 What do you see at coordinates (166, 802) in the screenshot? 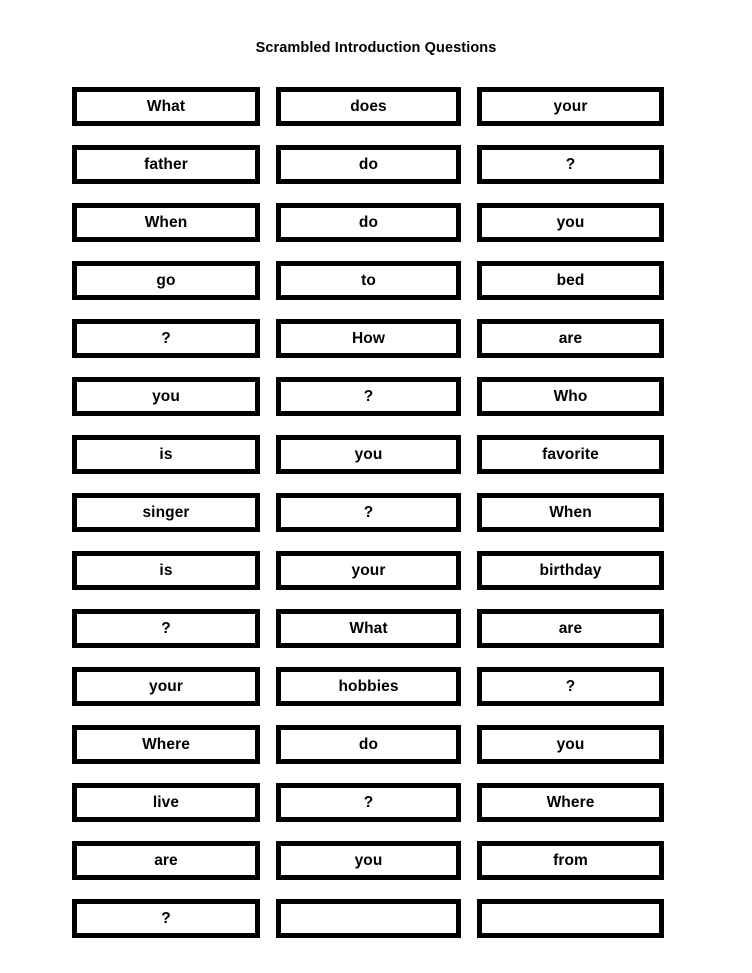
I see `word-card: live` at bounding box center [166, 802].